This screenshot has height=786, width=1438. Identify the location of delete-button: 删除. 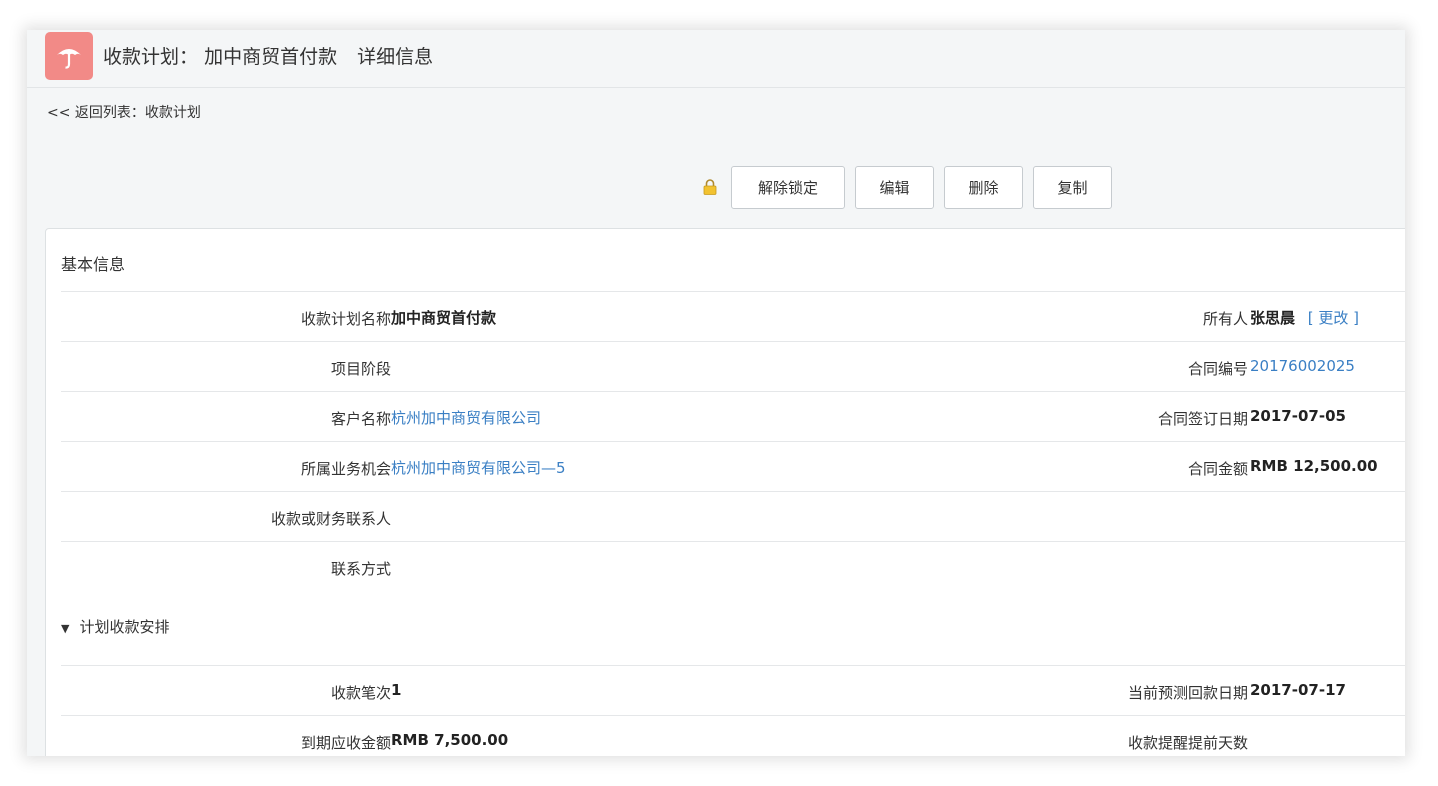
(983, 187).